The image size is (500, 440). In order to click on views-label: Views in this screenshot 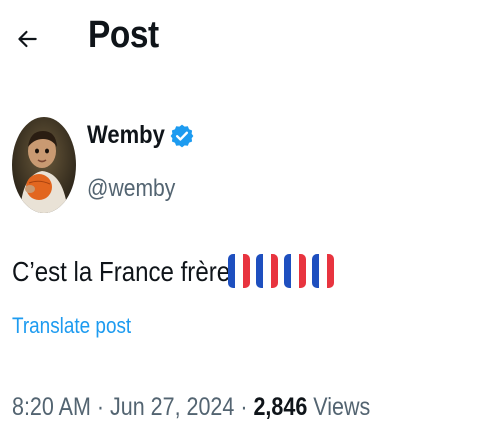, I will do `click(342, 407)`.